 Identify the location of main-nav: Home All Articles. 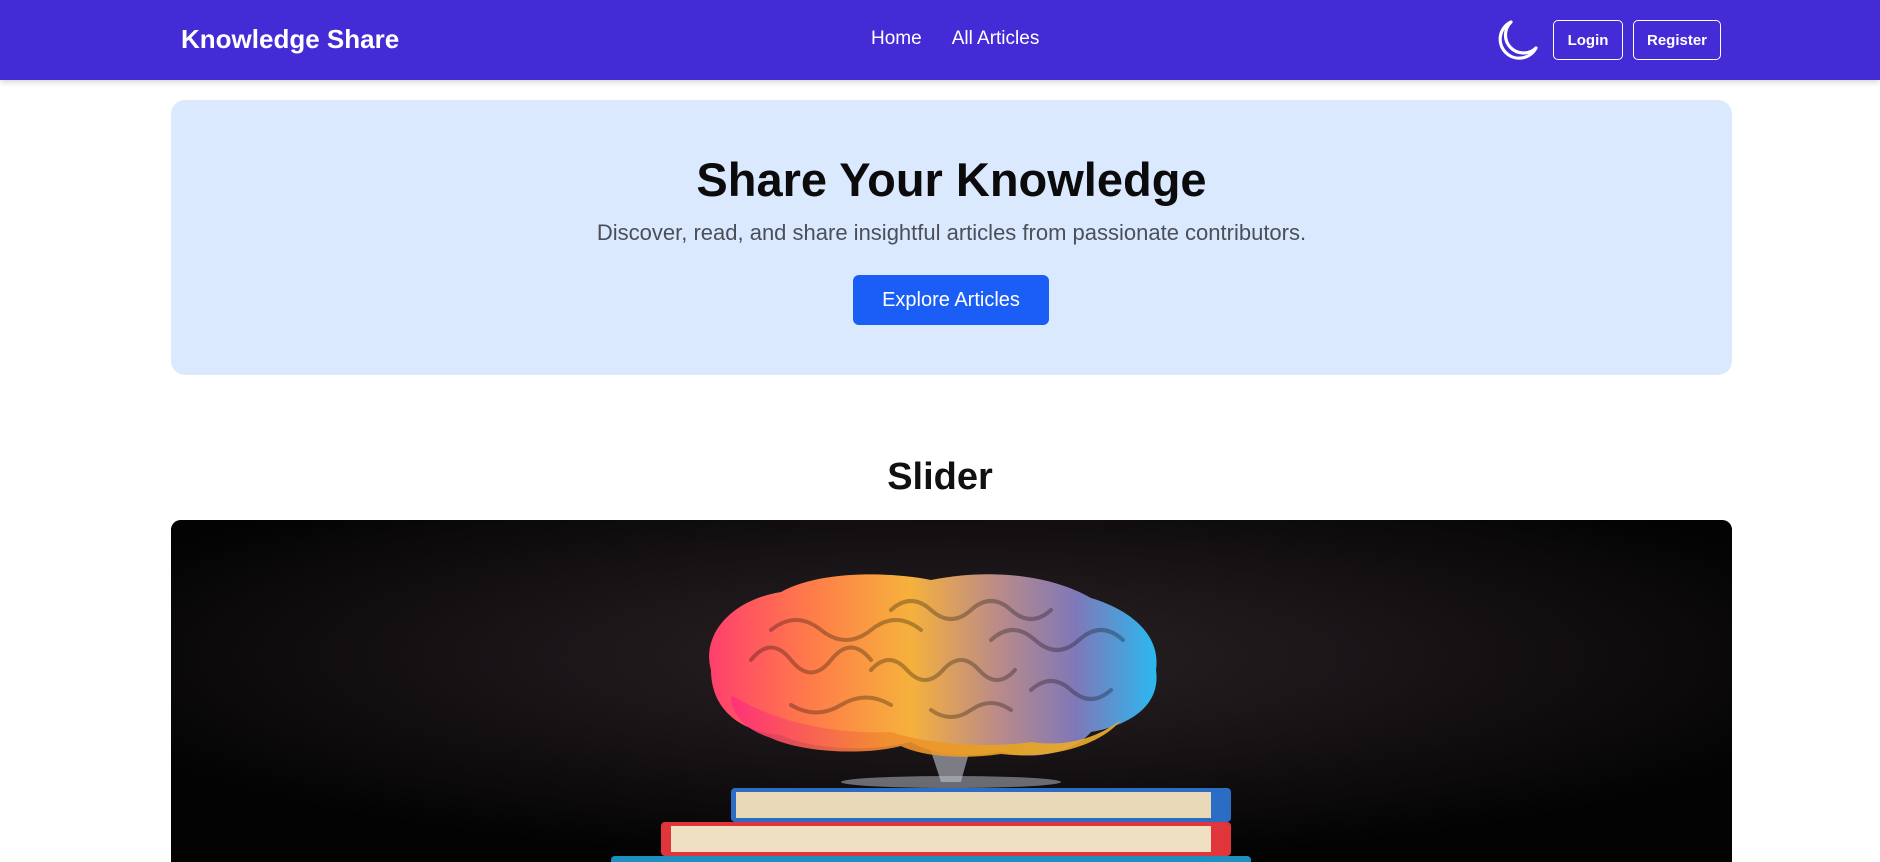
(955, 39).